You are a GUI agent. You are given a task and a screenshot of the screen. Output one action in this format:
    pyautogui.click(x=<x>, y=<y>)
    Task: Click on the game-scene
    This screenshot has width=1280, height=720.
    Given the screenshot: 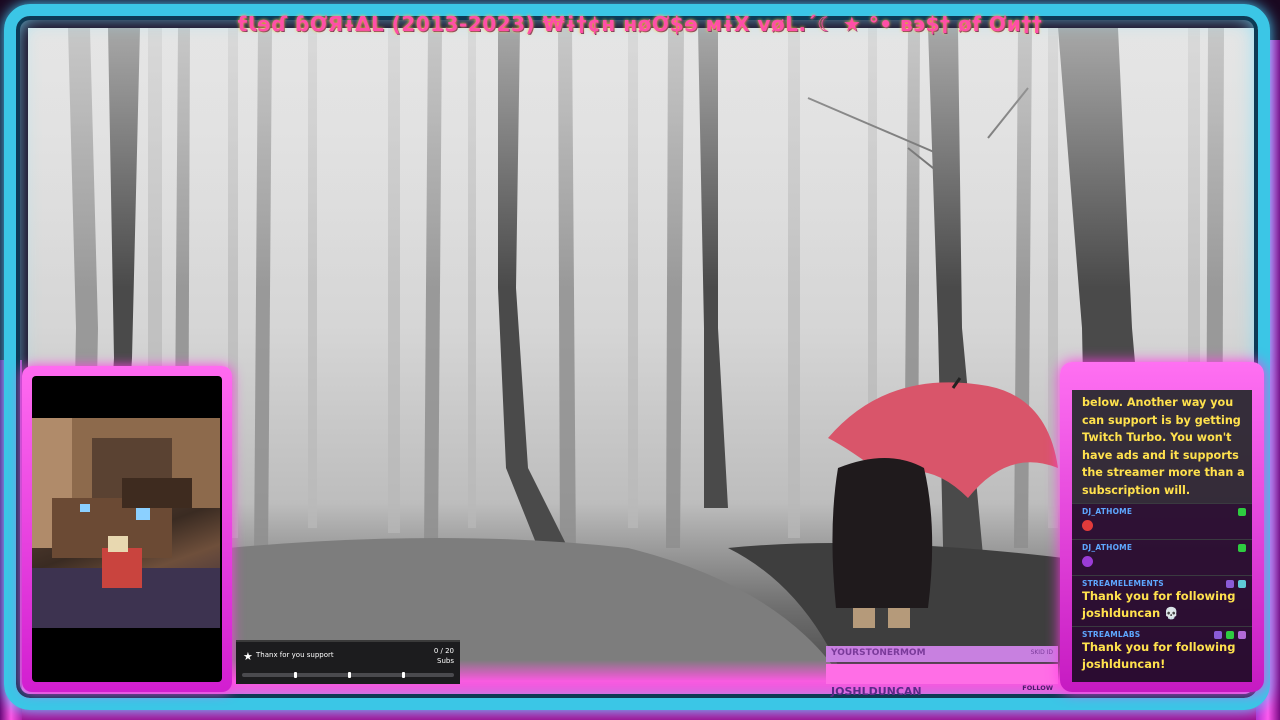 What is the action you would take?
    pyautogui.click(x=126, y=523)
    